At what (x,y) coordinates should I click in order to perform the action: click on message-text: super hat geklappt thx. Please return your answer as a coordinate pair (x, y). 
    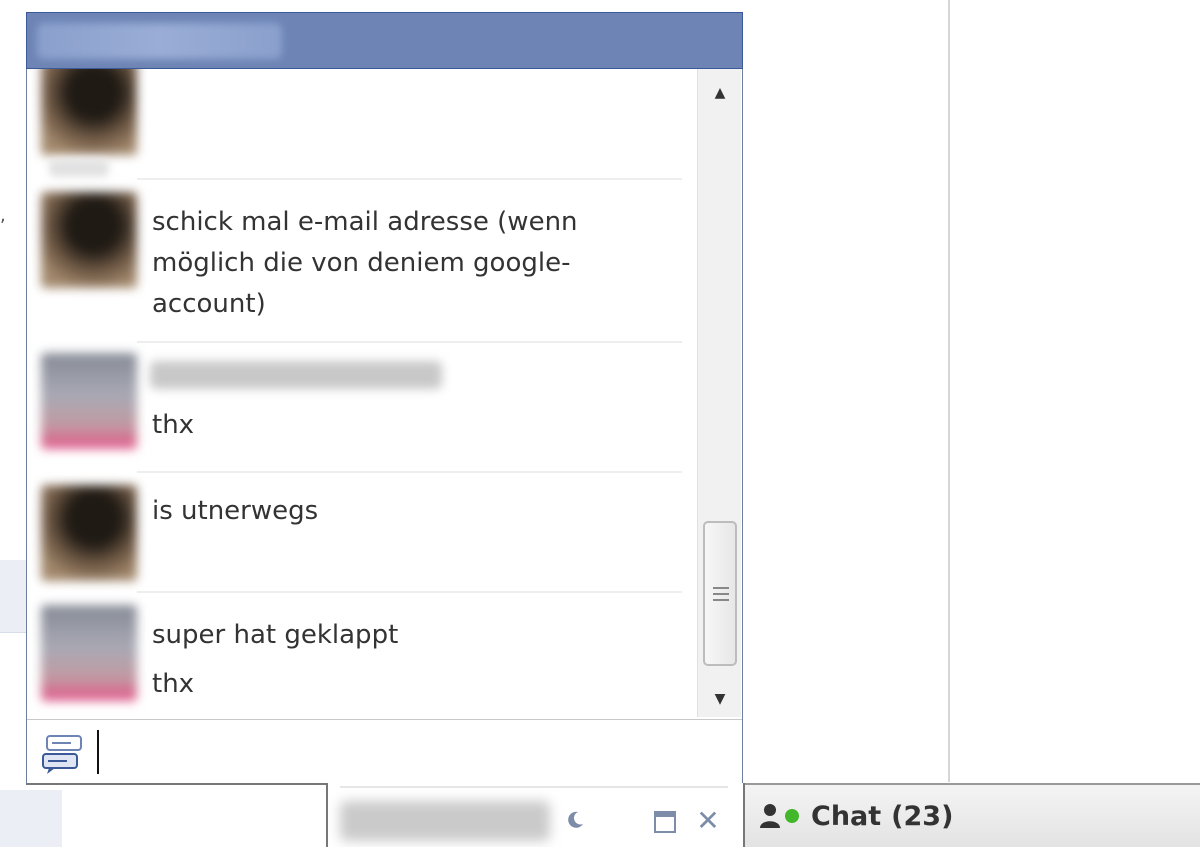
    Looking at the image, I should click on (387, 660).